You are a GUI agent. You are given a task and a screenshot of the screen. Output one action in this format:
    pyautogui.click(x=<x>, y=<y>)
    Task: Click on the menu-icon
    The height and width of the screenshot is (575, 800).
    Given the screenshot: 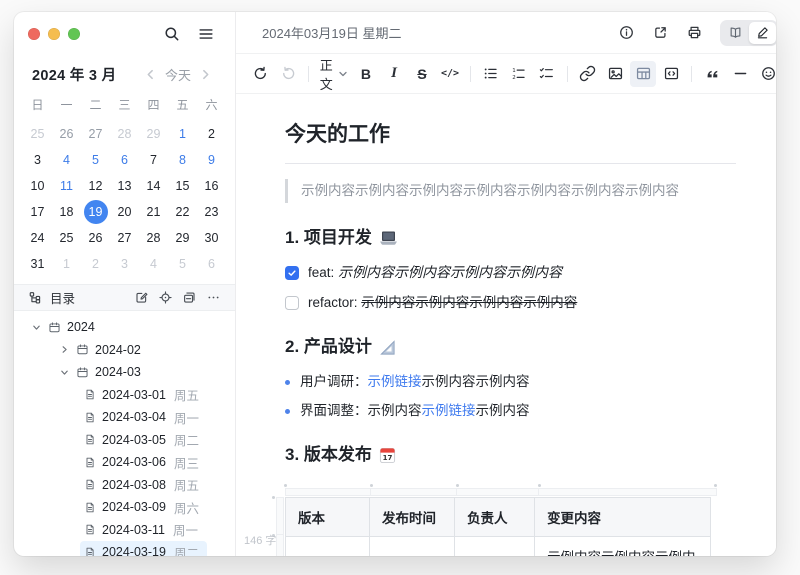 What is the action you would take?
    pyautogui.click(x=206, y=34)
    